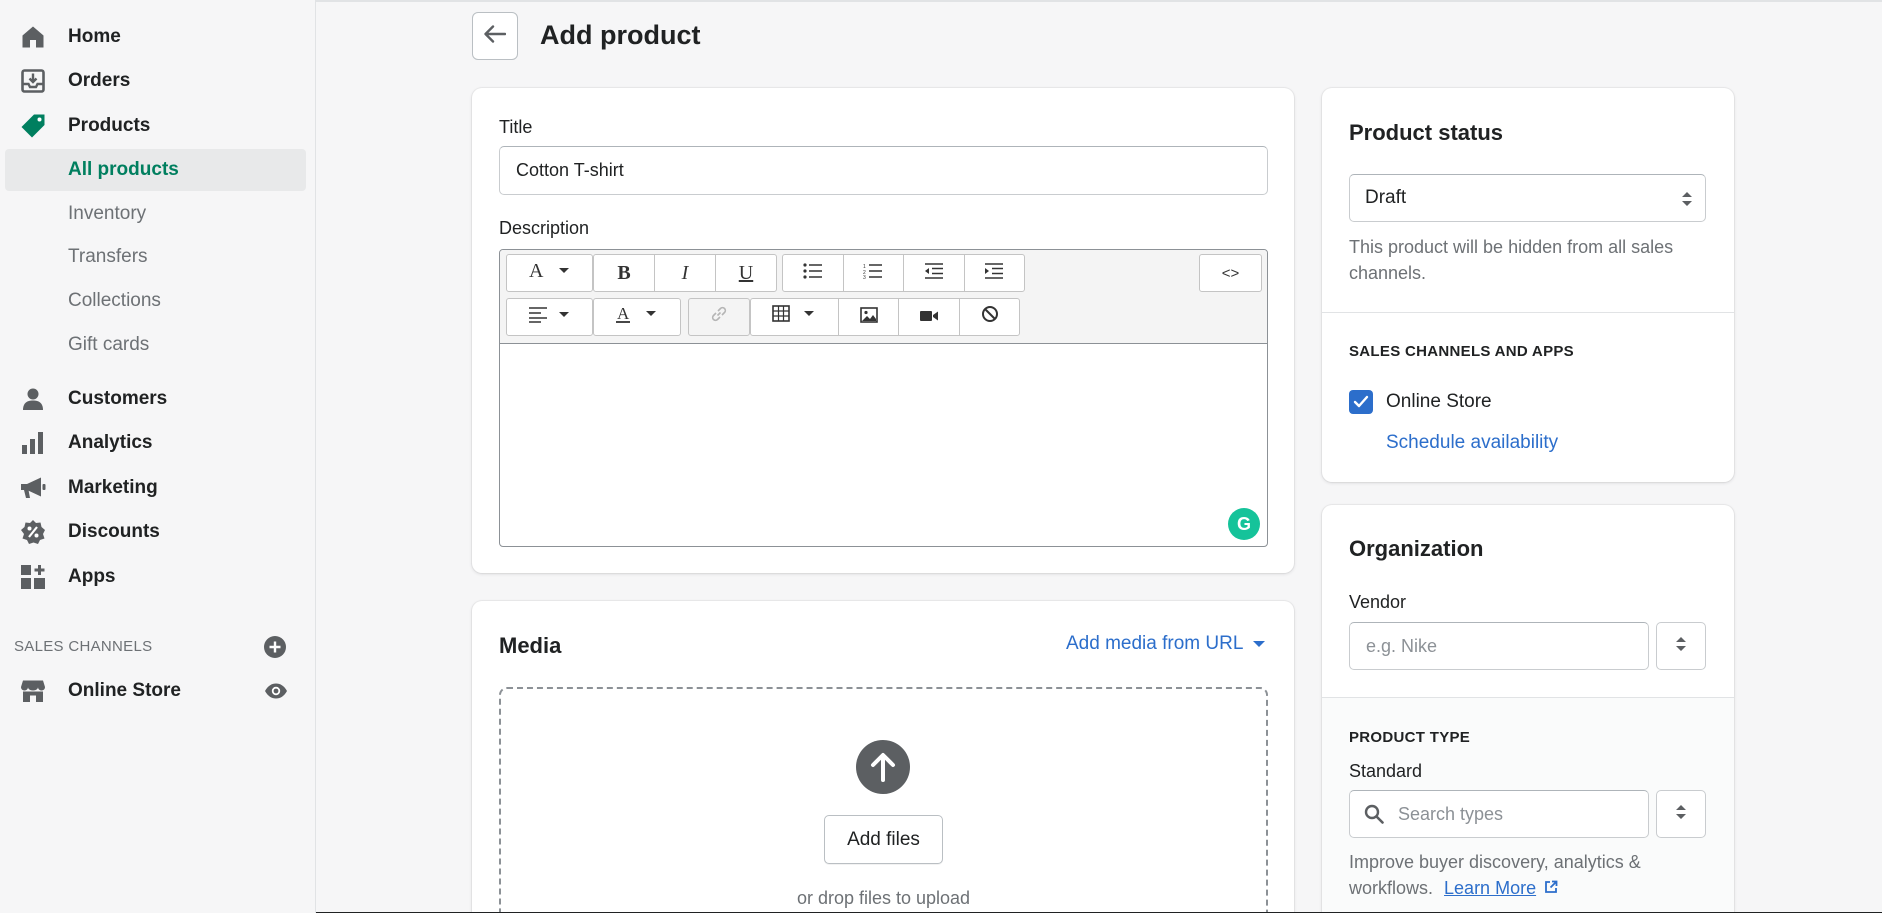  I want to click on sidebar-item-label: Analytics, so click(110, 442).